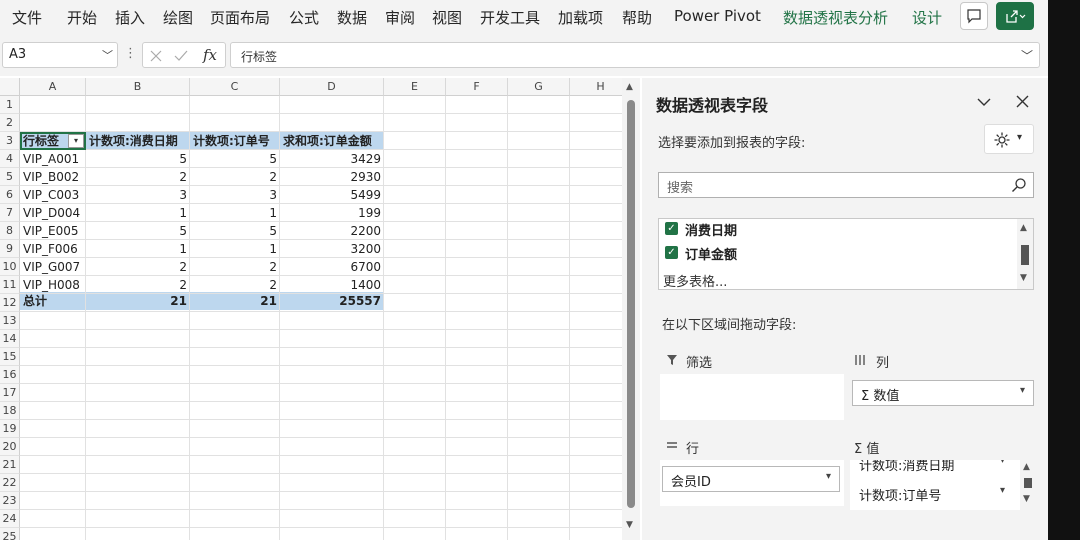 The width and height of the screenshot is (1080, 540). What do you see at coordinates (332, 249) in the screenshot?
I see `pivot-cell-amount: 3200` at bounding box center [332, 249].